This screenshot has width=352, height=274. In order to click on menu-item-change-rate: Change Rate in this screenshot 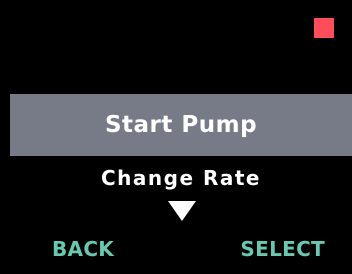, I will do `click(181, 178)`.